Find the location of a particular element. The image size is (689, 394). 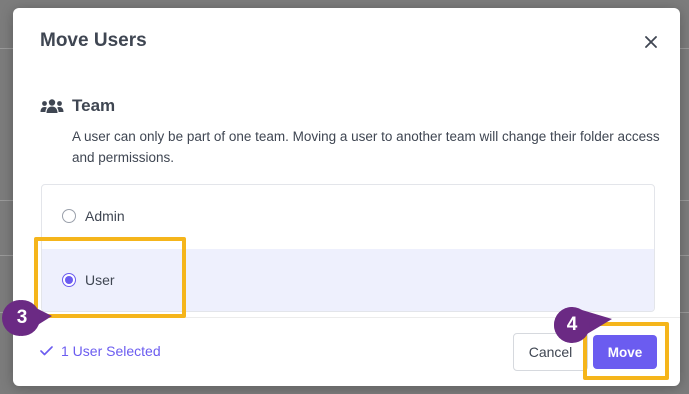

team-section-heading: Team is located at coordinates (77, 106).